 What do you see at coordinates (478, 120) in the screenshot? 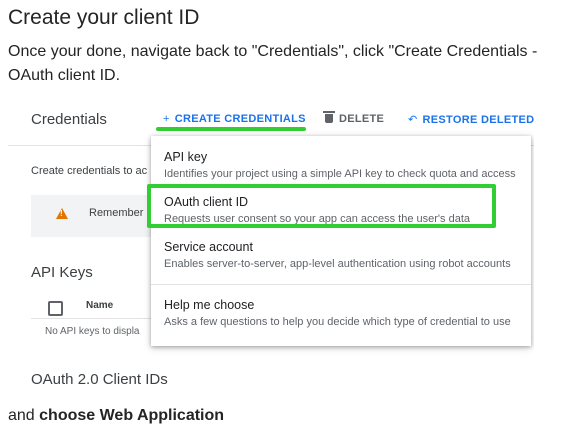
I see `restore-deleted-label: RESTORE DELETED` at bounding box center [478, 120].